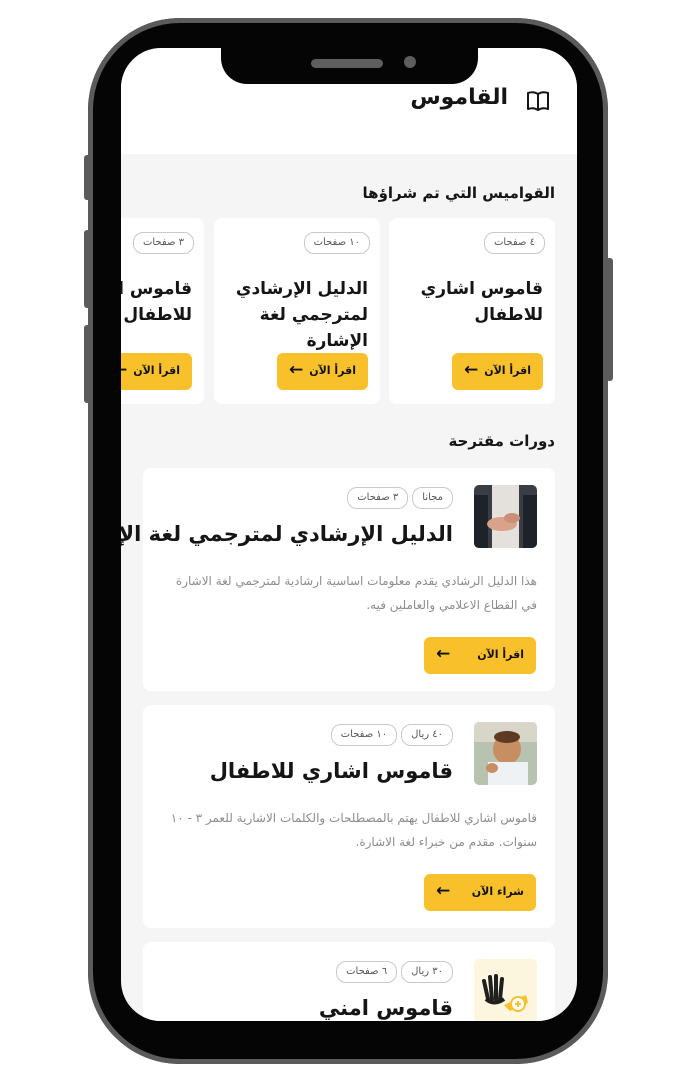 The image size is (700, 1080). I want to click on price-badge: ٤٠ ريال, so click(427, 735).